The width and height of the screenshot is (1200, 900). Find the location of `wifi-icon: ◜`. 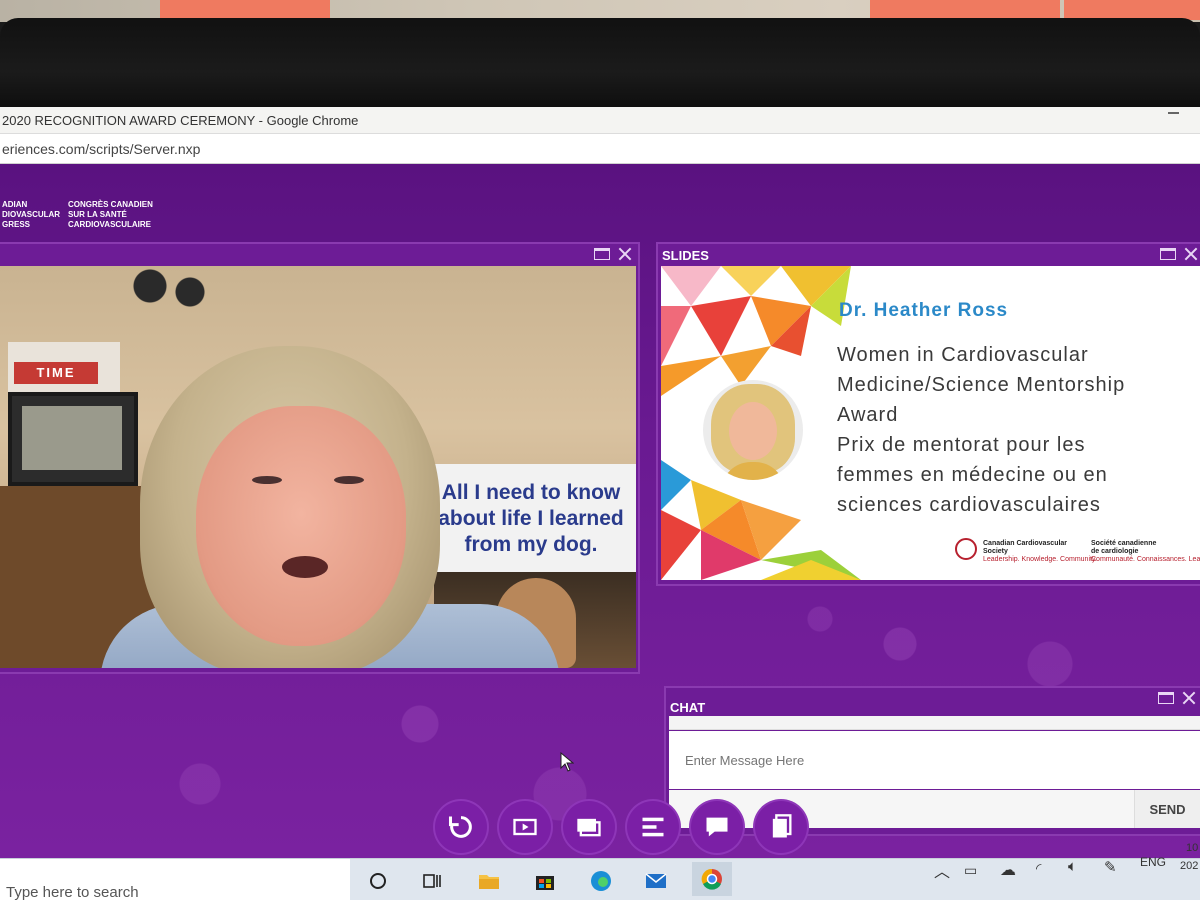

wifi-icon: ◜ is located at coordinates (1038, 868).